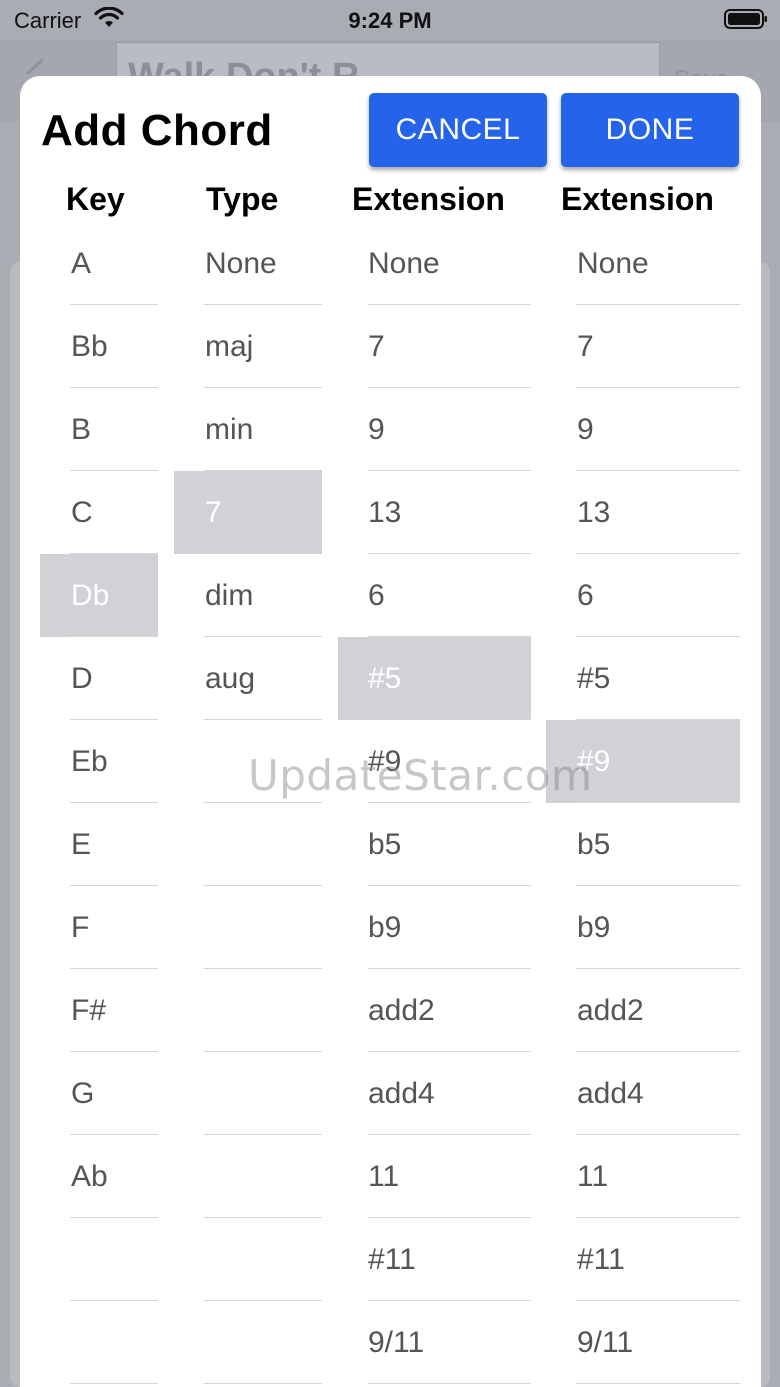  I want to click on type-option-label: None, so click(241, 263).